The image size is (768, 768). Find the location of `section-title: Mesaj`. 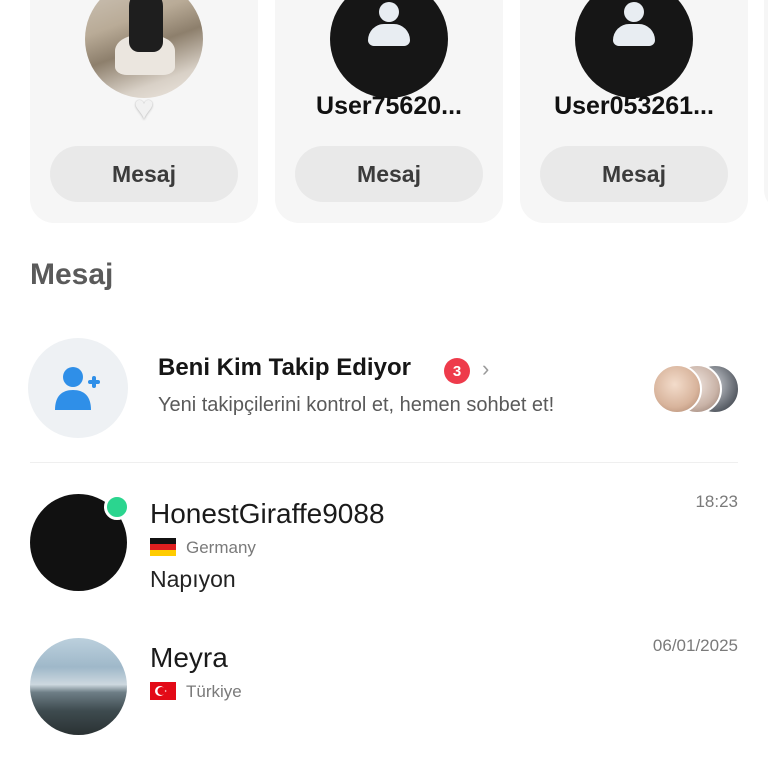

section-title: Mesaj is located at coordinates (72, 274).